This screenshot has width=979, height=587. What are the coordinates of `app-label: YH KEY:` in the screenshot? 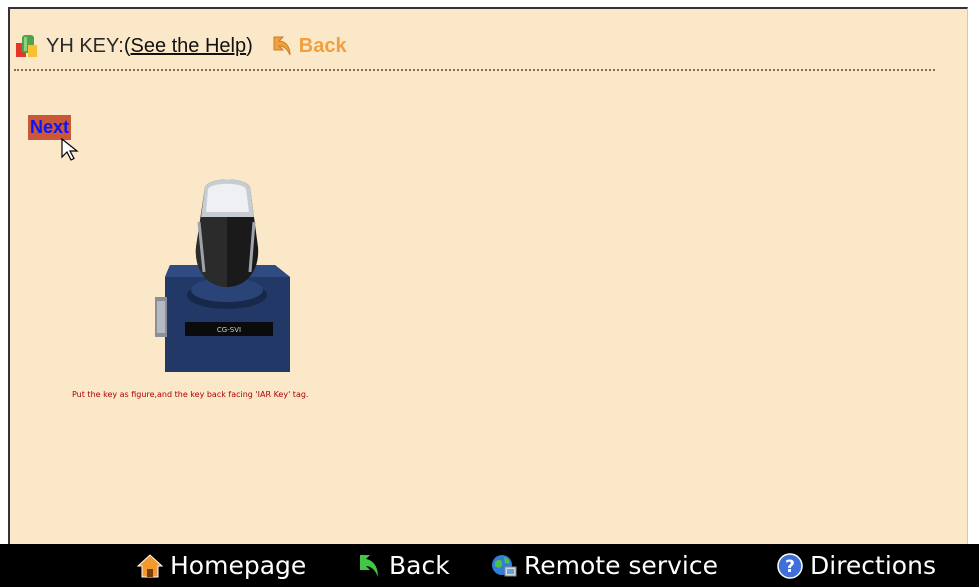 It's located at (85, 45).